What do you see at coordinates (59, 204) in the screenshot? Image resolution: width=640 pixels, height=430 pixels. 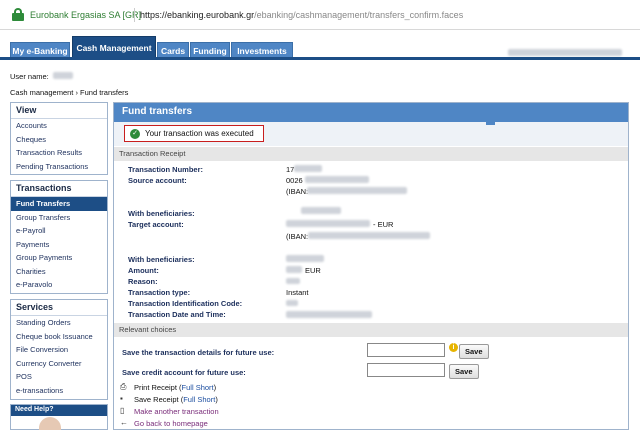 I see `sidebar-item-fund-transfers: Fund Transfers` at bounding box center [59, 204].